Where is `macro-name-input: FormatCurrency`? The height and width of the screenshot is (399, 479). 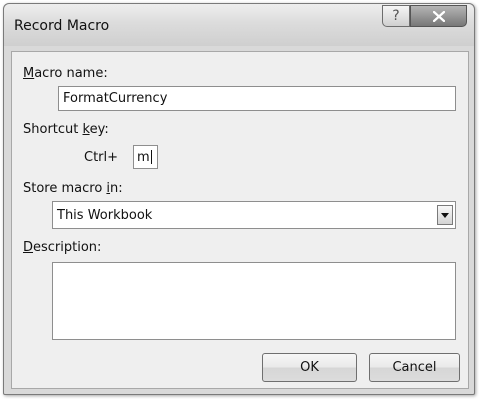
macro-name-input: FormatCurrency is located at coordinates (257, 98).